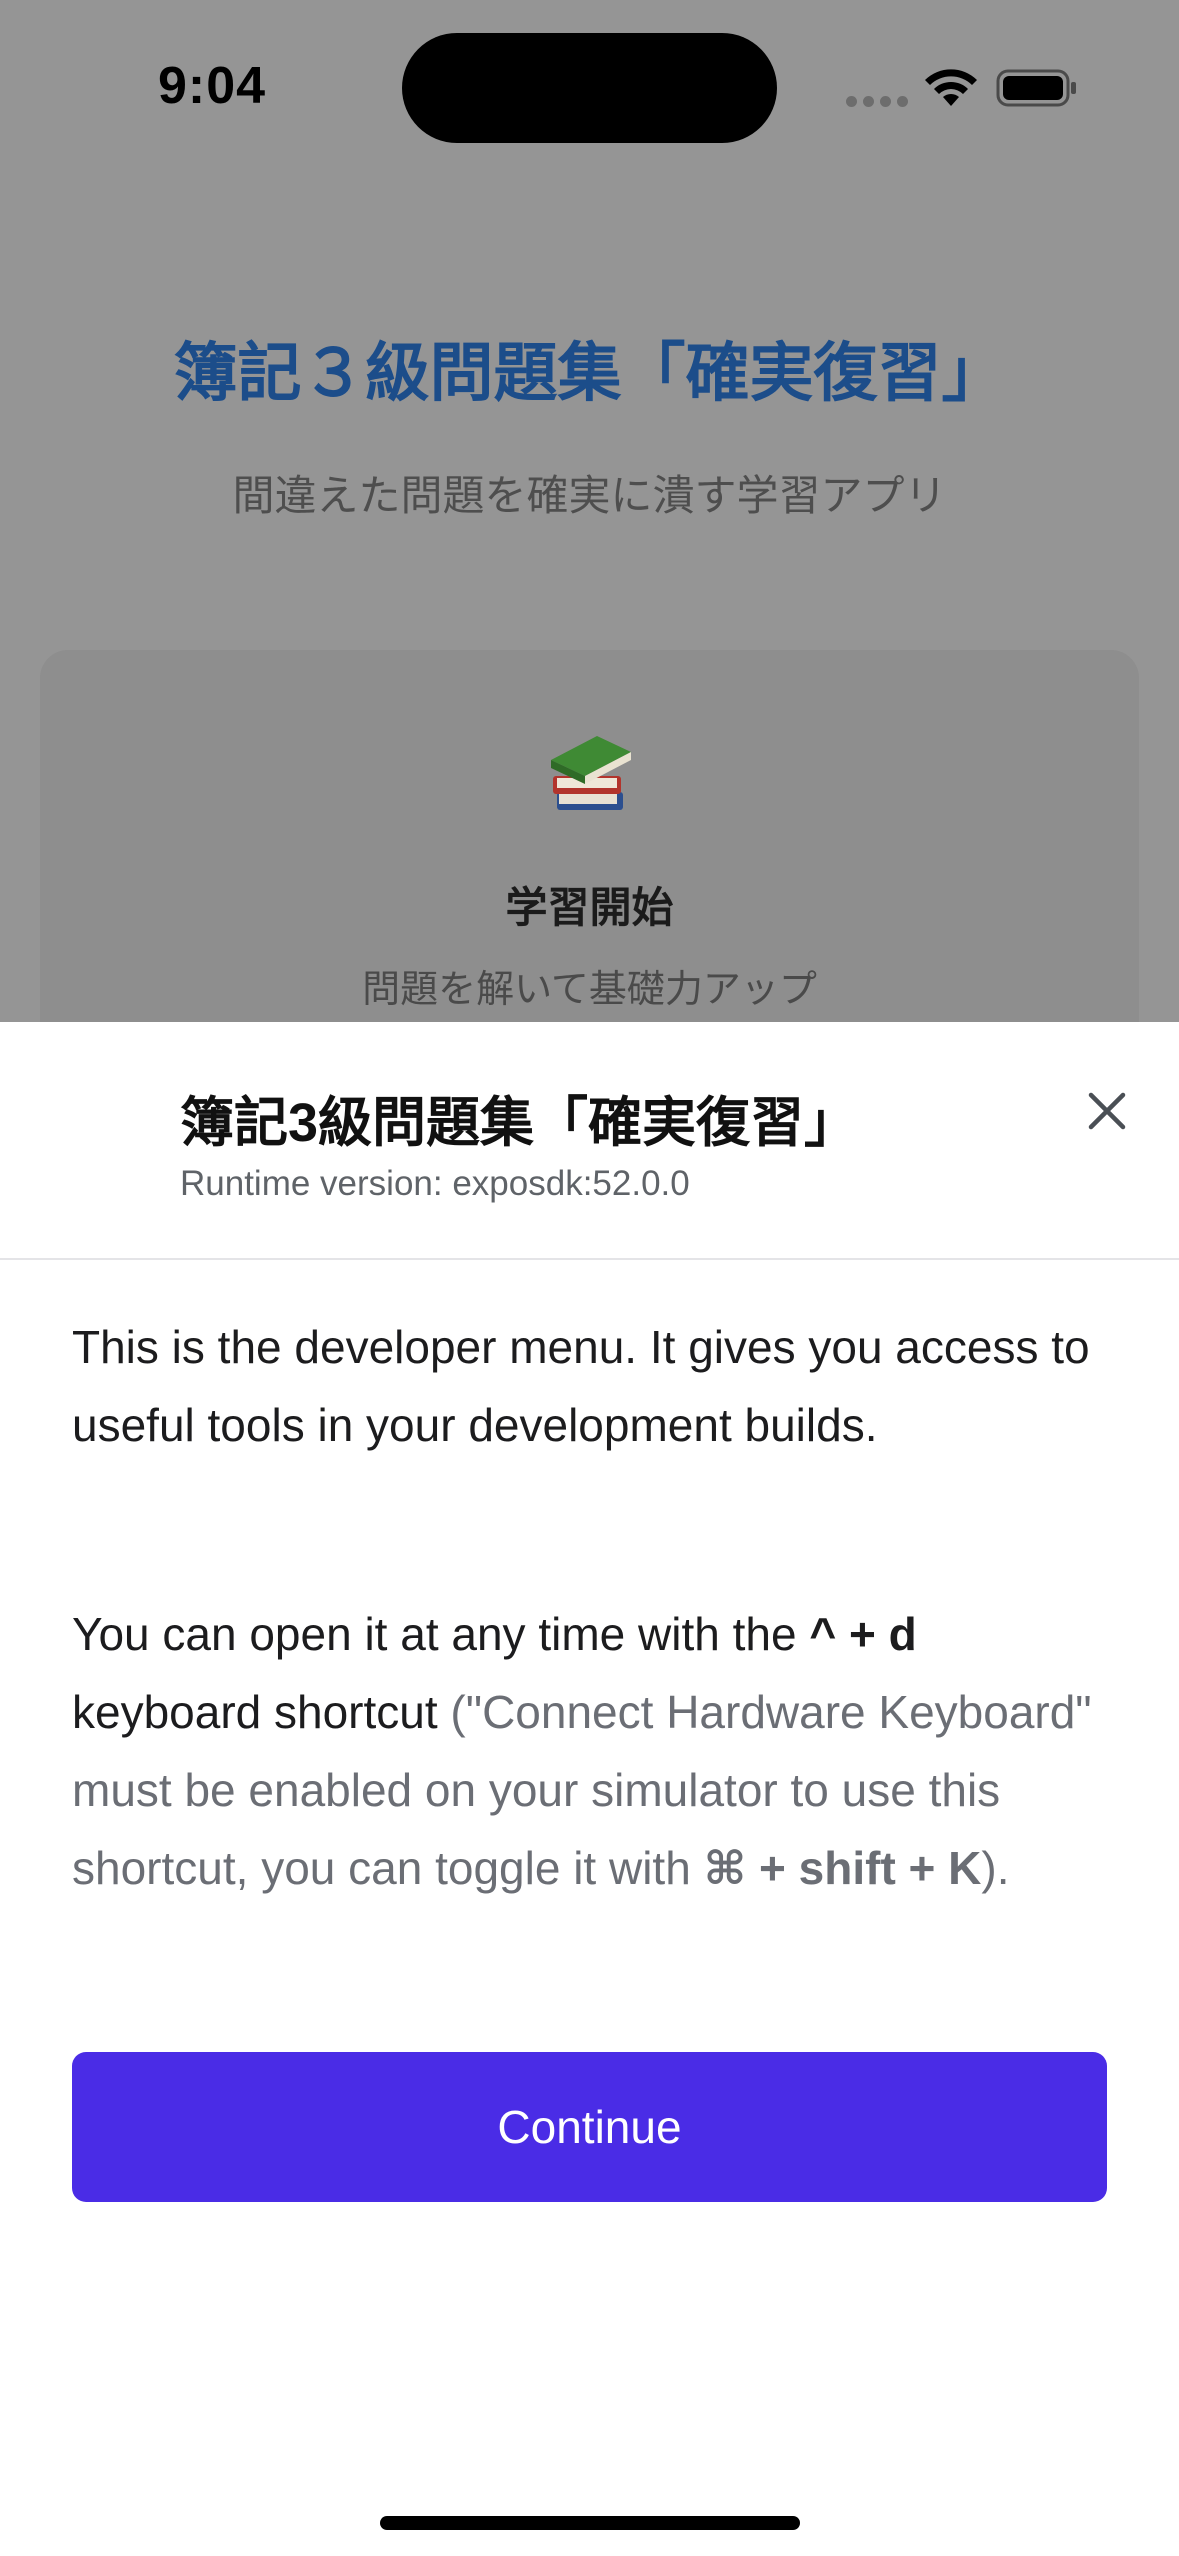  What do you see at coordinates (589, 836) in the screenshot?
I see `start-learning-card: 学習開始 問題を解いて基礎力アップ` at bounding box center [589, 836].